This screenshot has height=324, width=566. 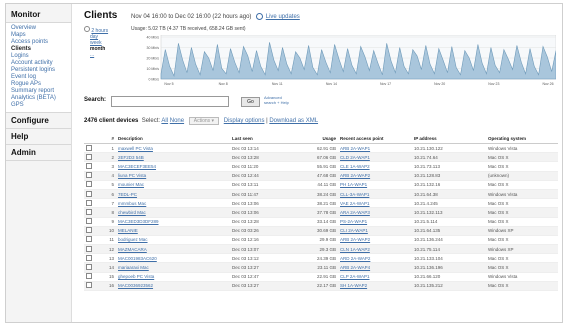 I want to click on col-operating-system: Operating system, so click(x=522, y=138).